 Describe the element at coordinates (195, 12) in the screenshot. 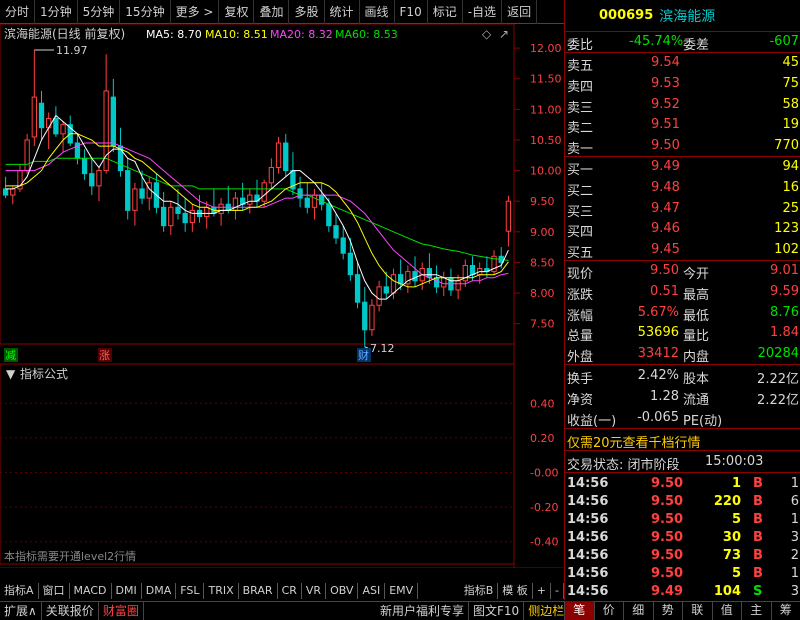

I see `toolbar-item-4: 更多 >` at that location.